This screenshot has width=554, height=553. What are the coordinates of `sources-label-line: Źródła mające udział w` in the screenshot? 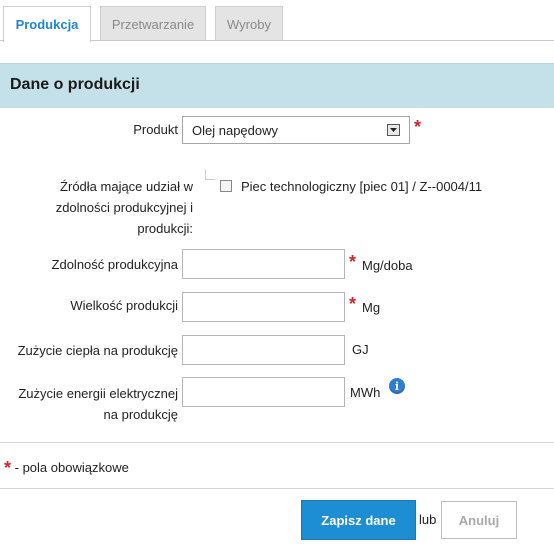 It's located at (126, 186).